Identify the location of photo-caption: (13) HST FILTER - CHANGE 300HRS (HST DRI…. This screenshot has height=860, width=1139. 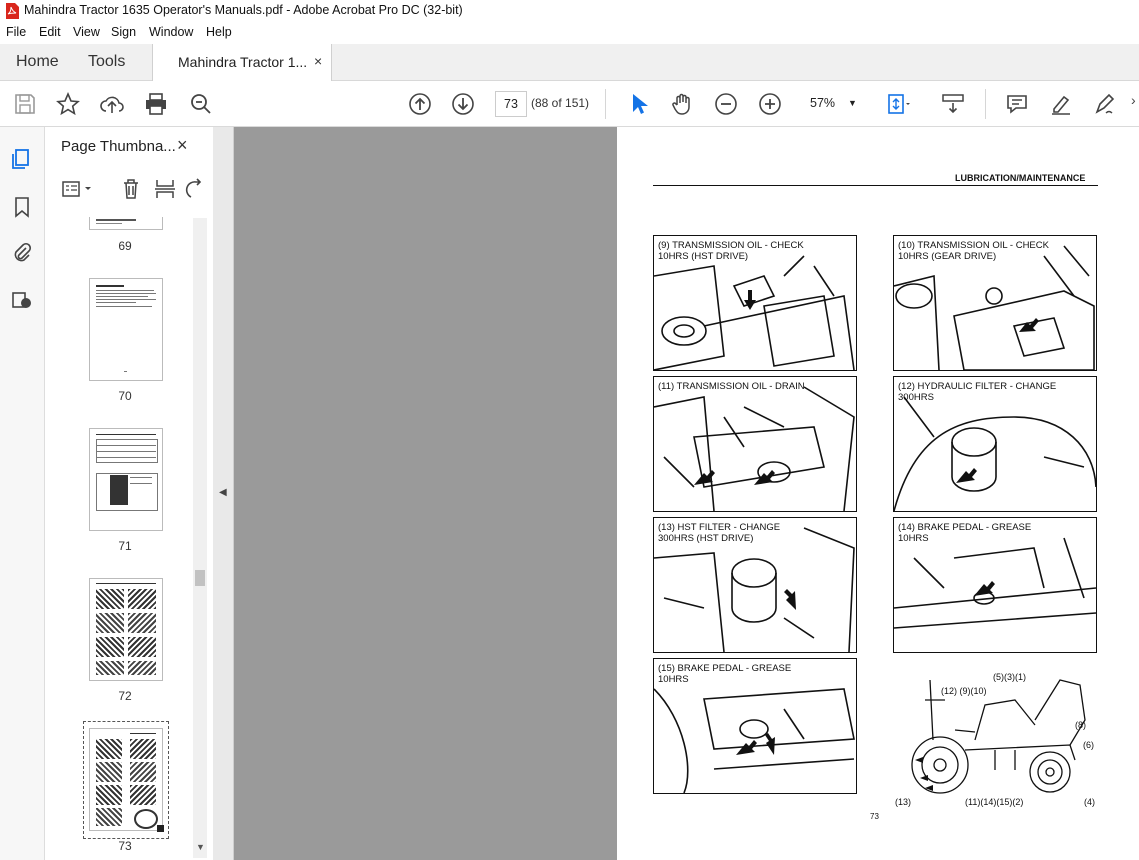
(719, 533).